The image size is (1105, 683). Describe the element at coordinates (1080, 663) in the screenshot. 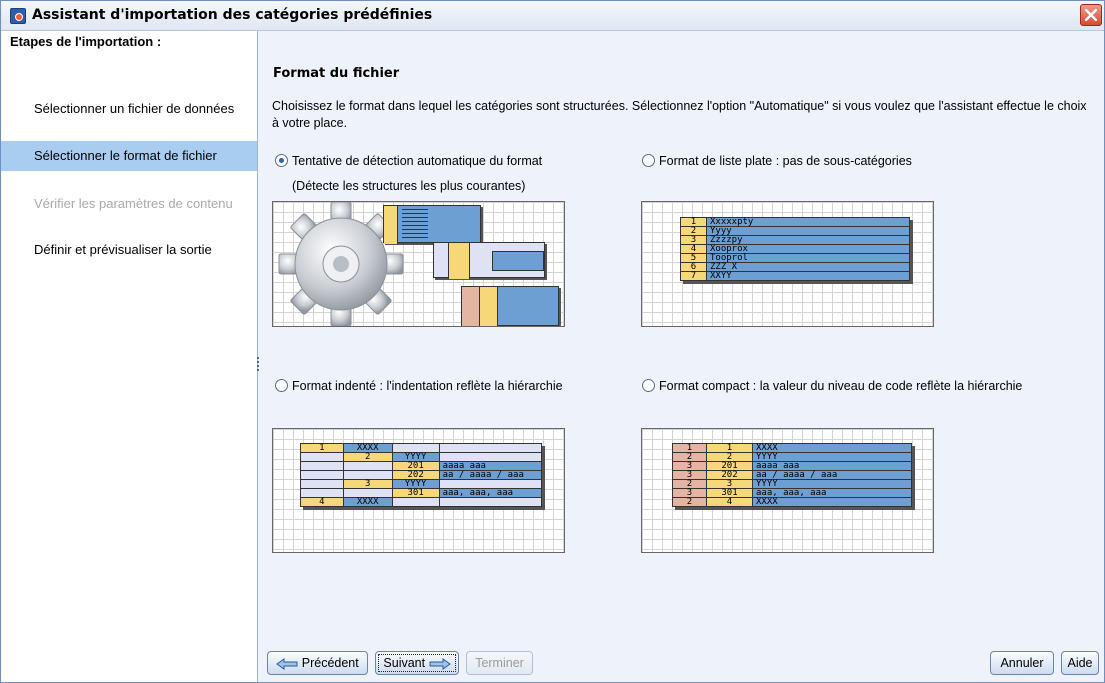

I see `help-button: Aide` at that location.